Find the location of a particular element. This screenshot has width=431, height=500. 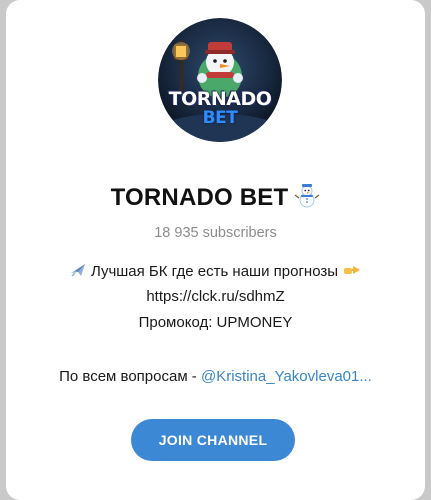

channel-title-row: TORNADO BET is located at coordinates (215, 198).